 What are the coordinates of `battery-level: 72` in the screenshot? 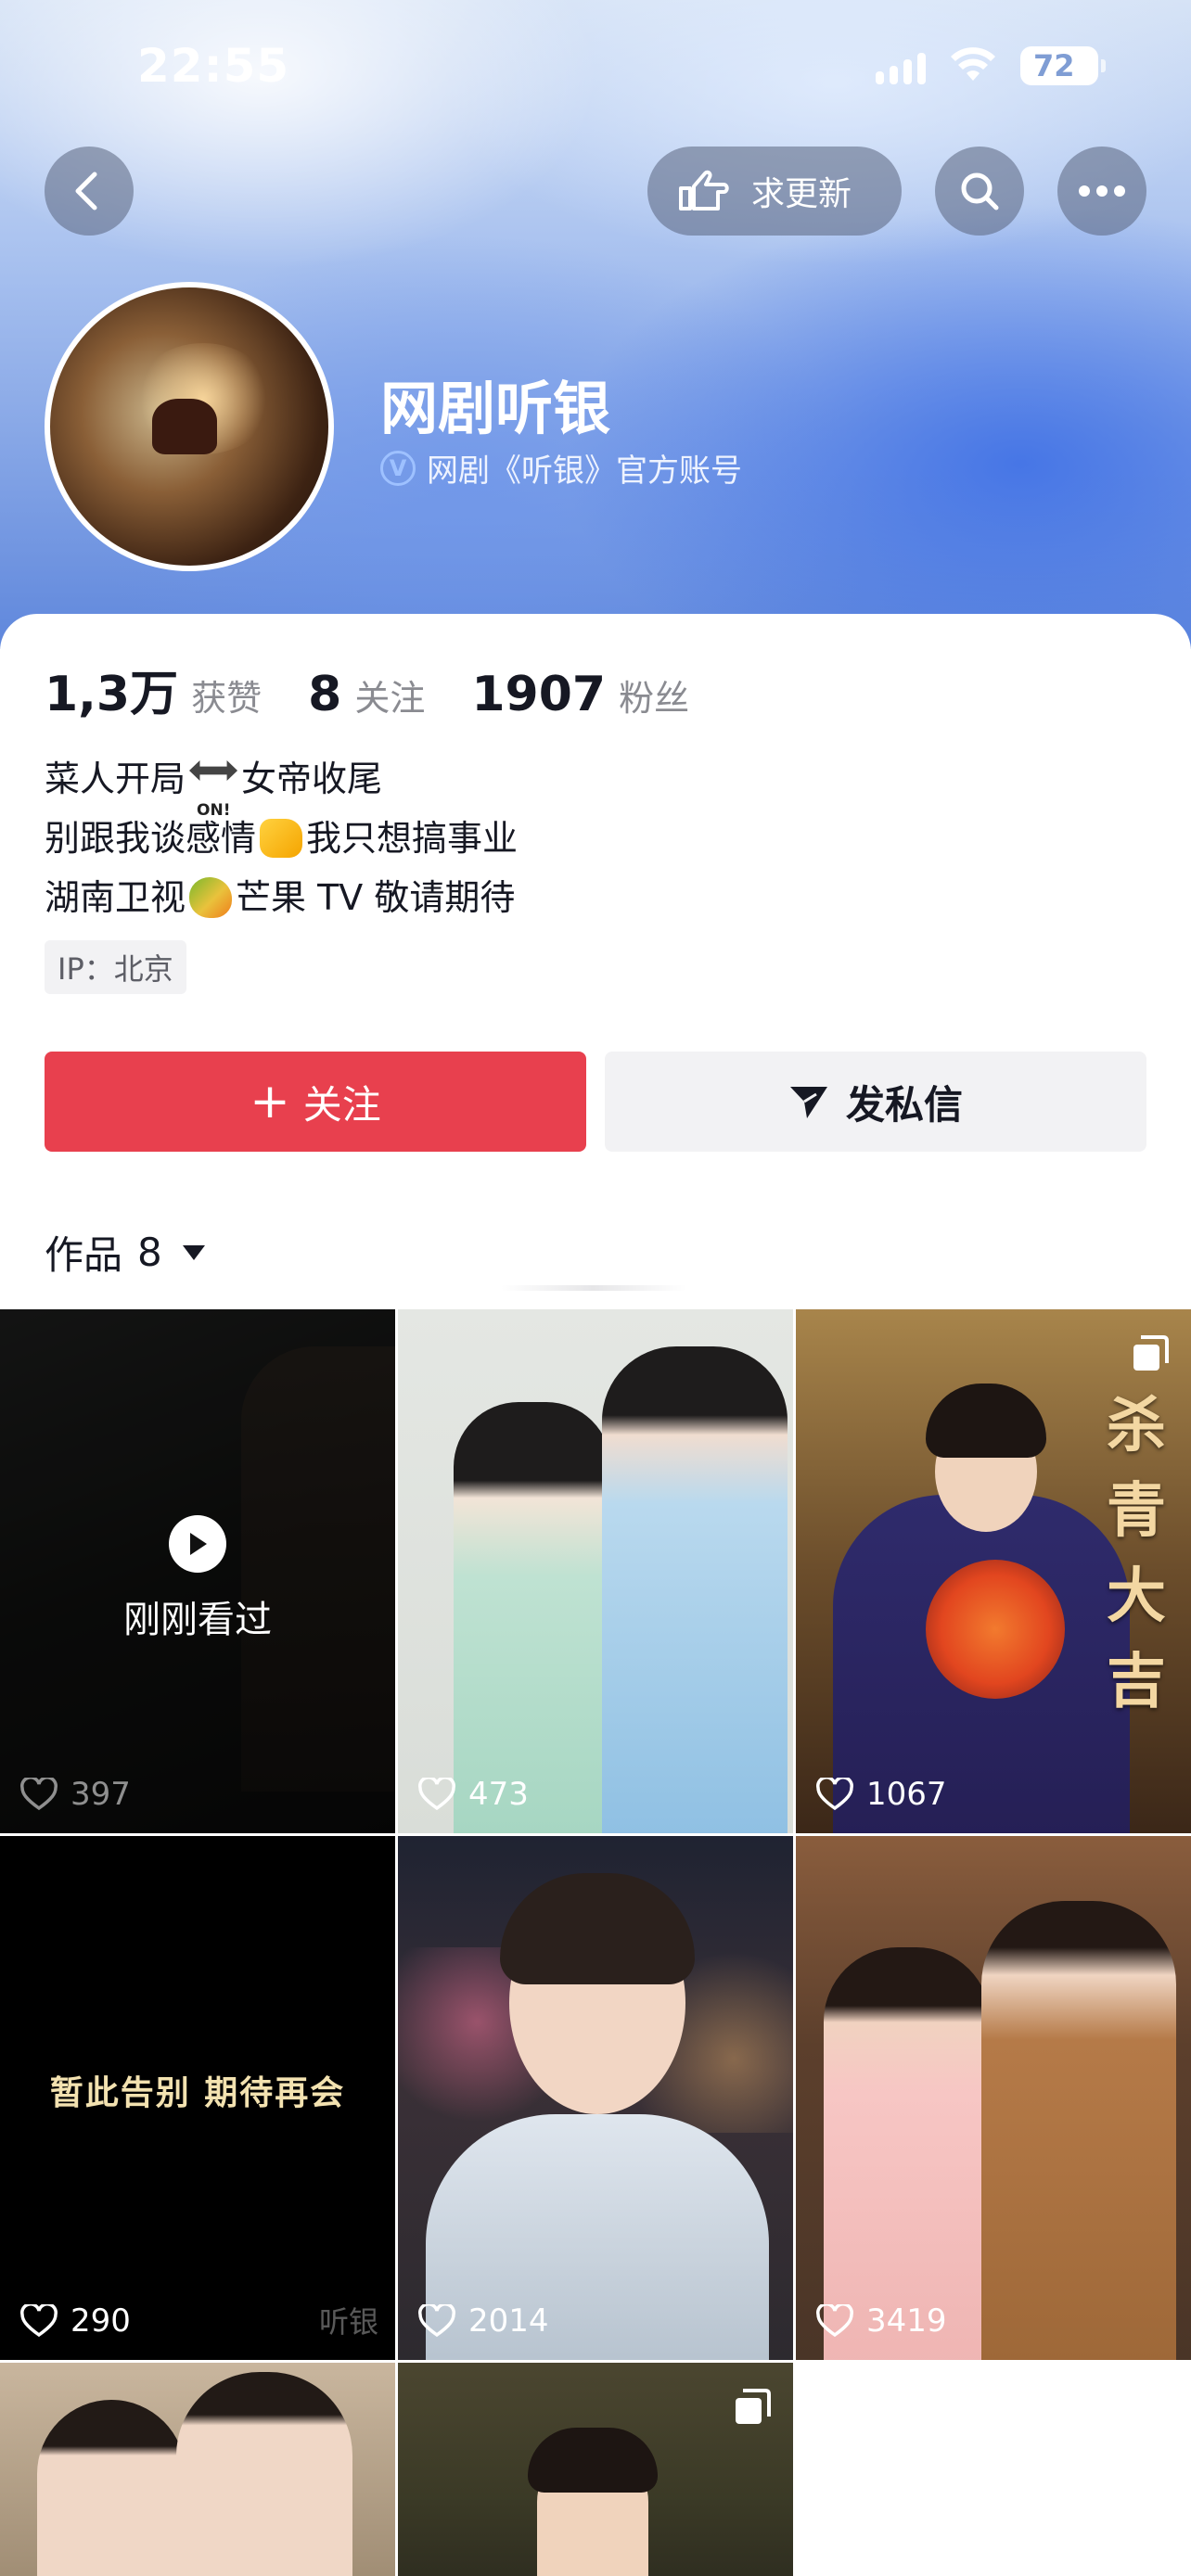 It's located at (1054, 66).